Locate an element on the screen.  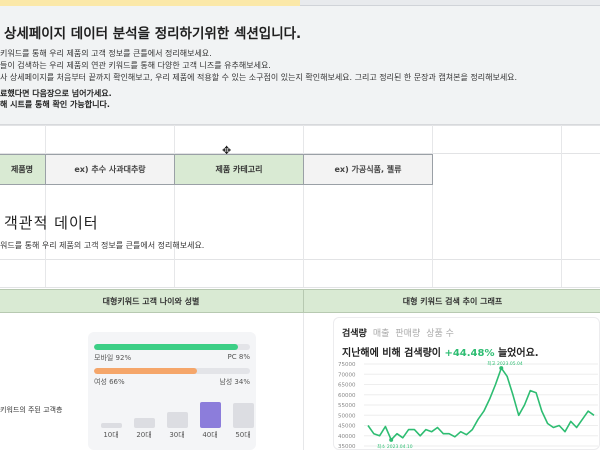
gender-ratio-bar is located at coordinates (172, 371).